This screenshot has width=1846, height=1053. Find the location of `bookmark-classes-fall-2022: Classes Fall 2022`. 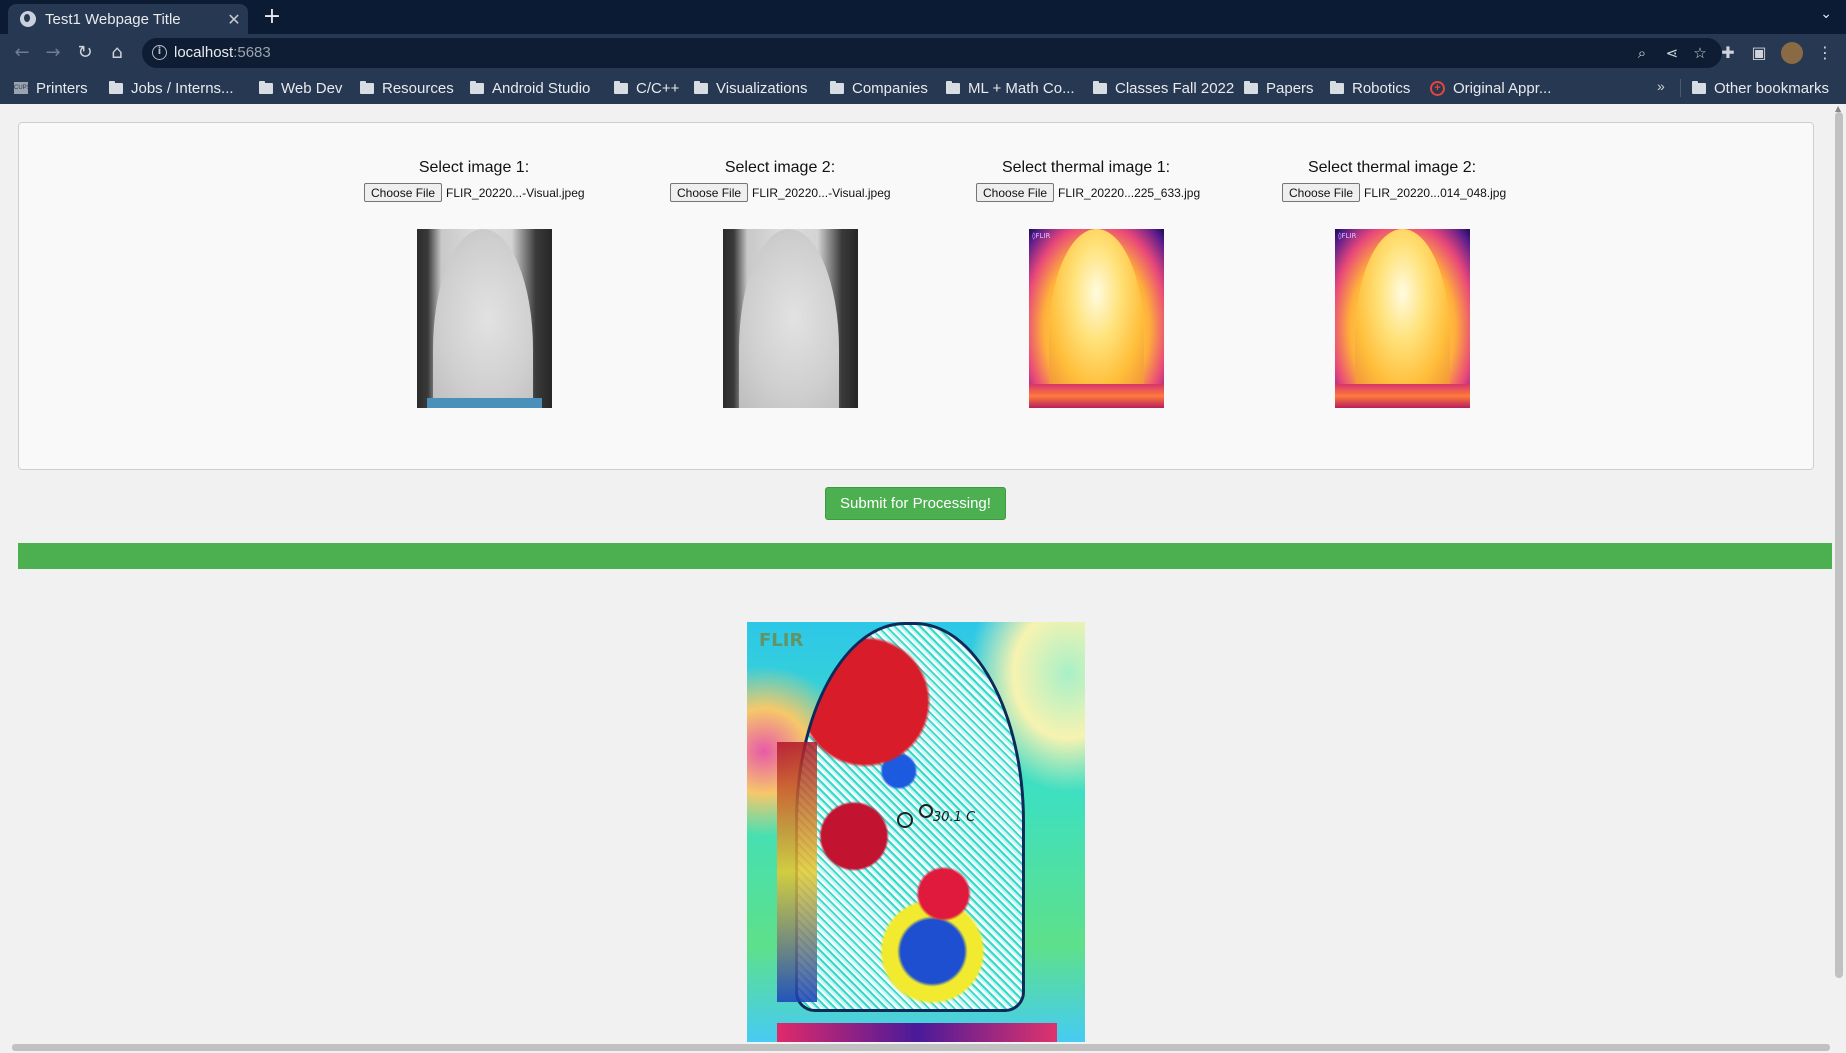

bookmark-classes-fall-2022: Classes Fall 2022 is located at coordinates (1163, 88).